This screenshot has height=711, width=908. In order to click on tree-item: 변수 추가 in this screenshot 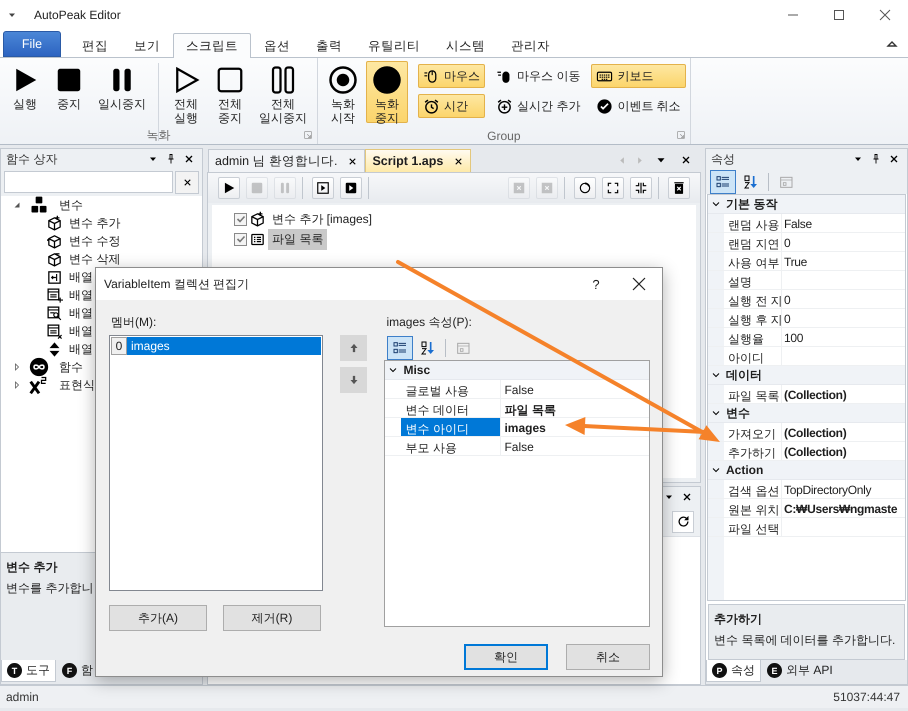, I will do `click(94, 223)`.